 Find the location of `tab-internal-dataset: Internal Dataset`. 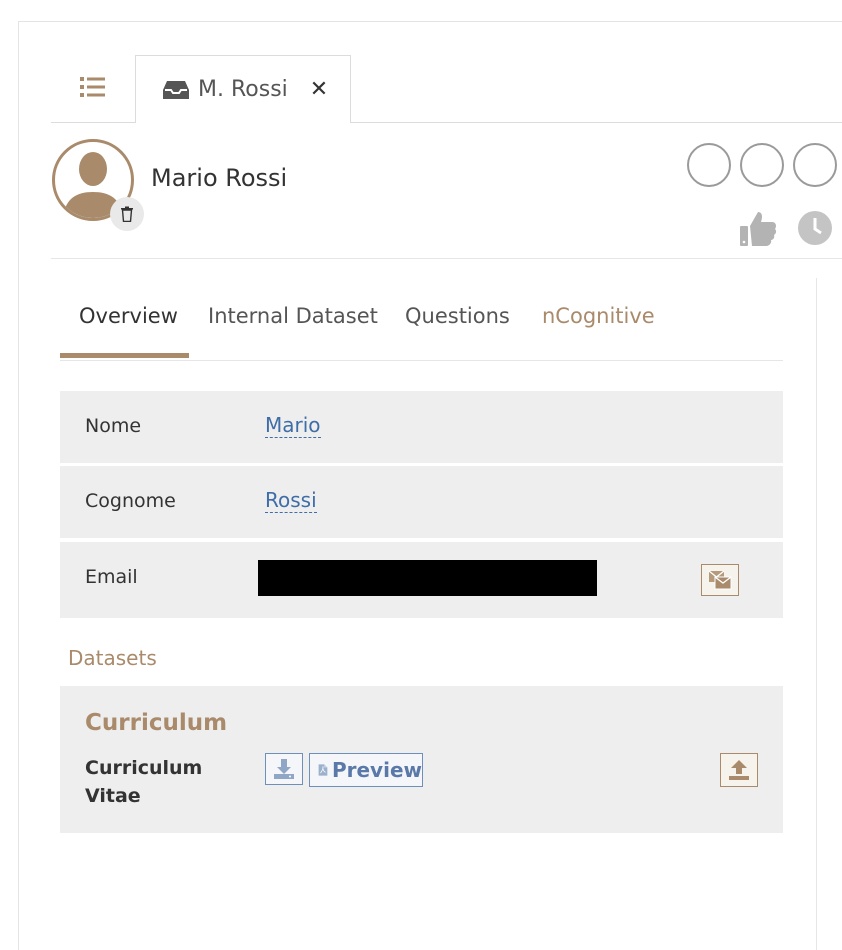

tab-internal-dataset: Internal Dataset is located at coordinates (293, 328).